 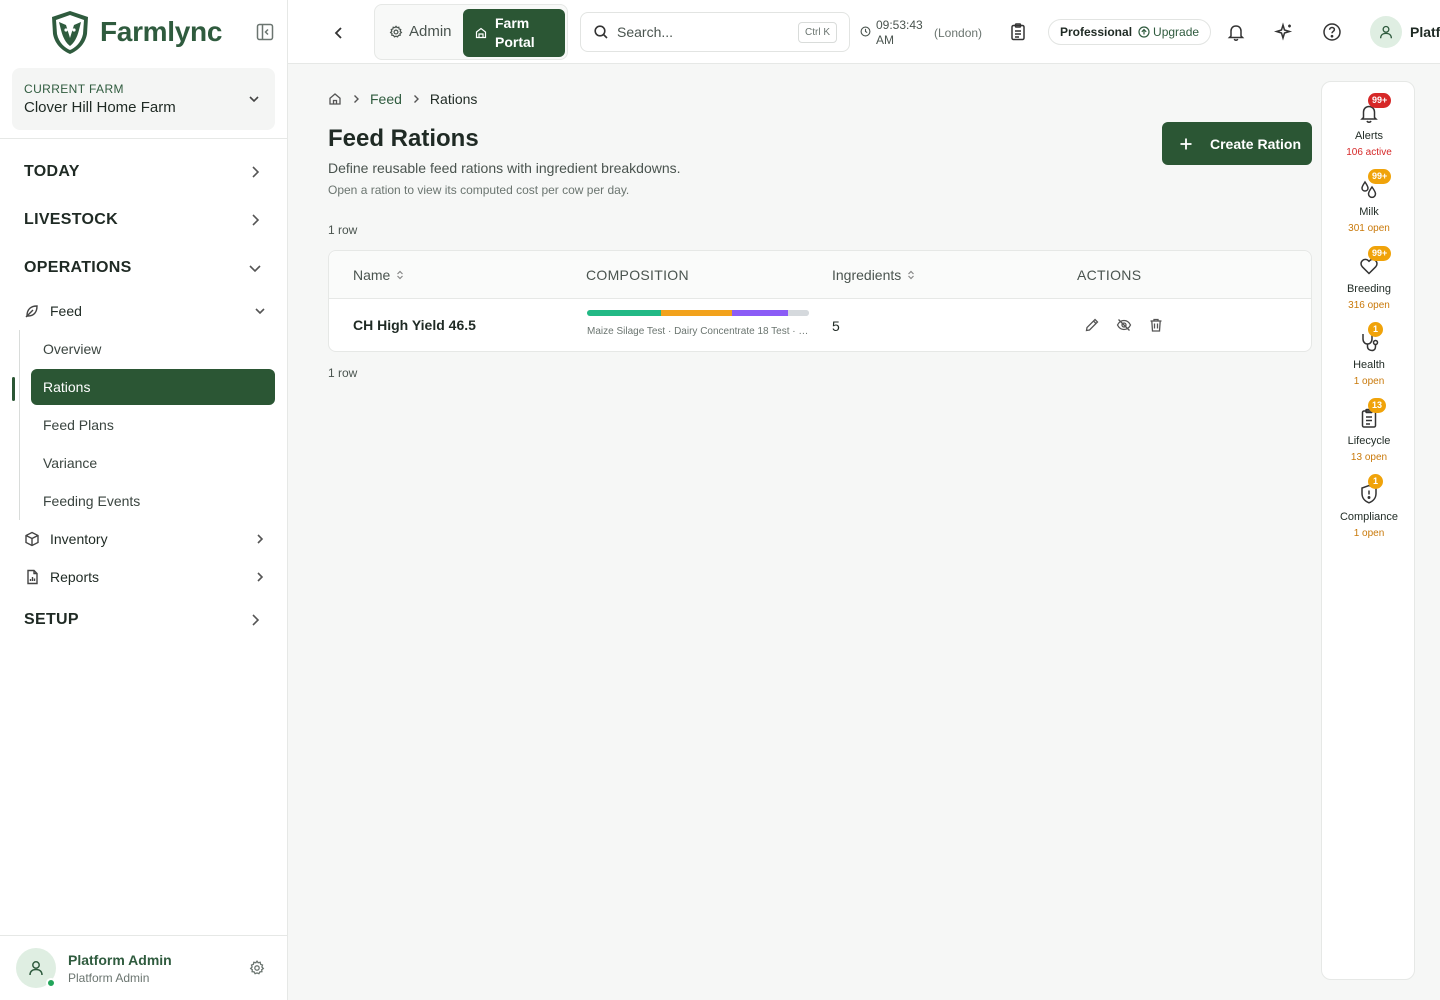 I want to click on upgrade-link: Upgrade, so click(x=1168, y=32).